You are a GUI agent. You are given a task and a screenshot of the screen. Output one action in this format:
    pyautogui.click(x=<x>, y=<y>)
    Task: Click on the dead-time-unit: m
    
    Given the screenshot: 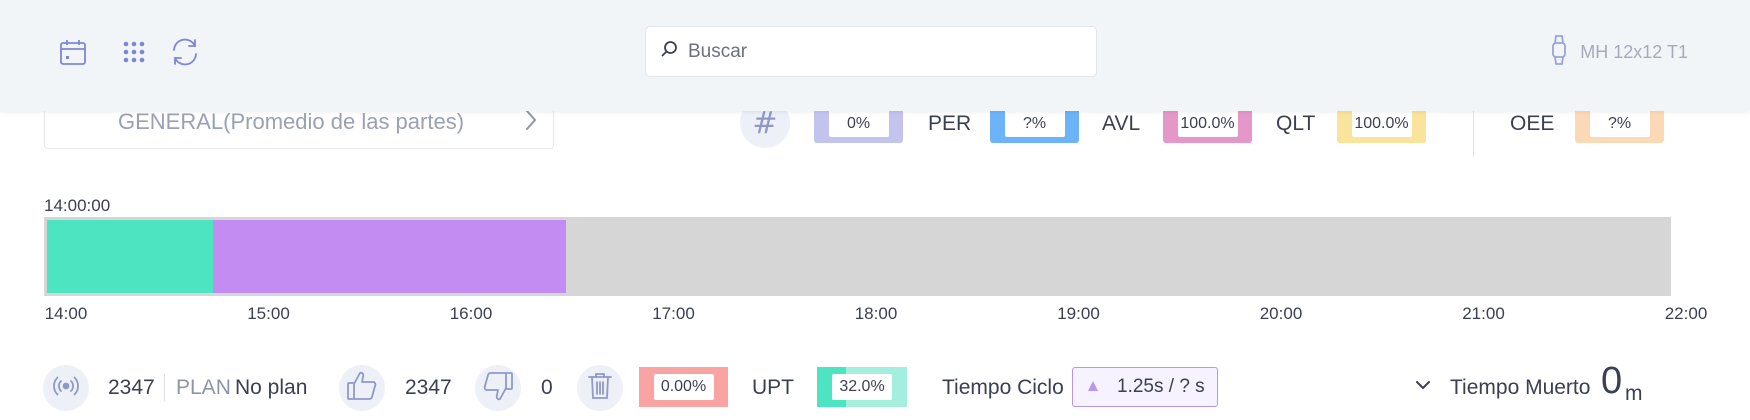 What is the action you would take?
    pyautogui.click(x=1634, y=393)
    